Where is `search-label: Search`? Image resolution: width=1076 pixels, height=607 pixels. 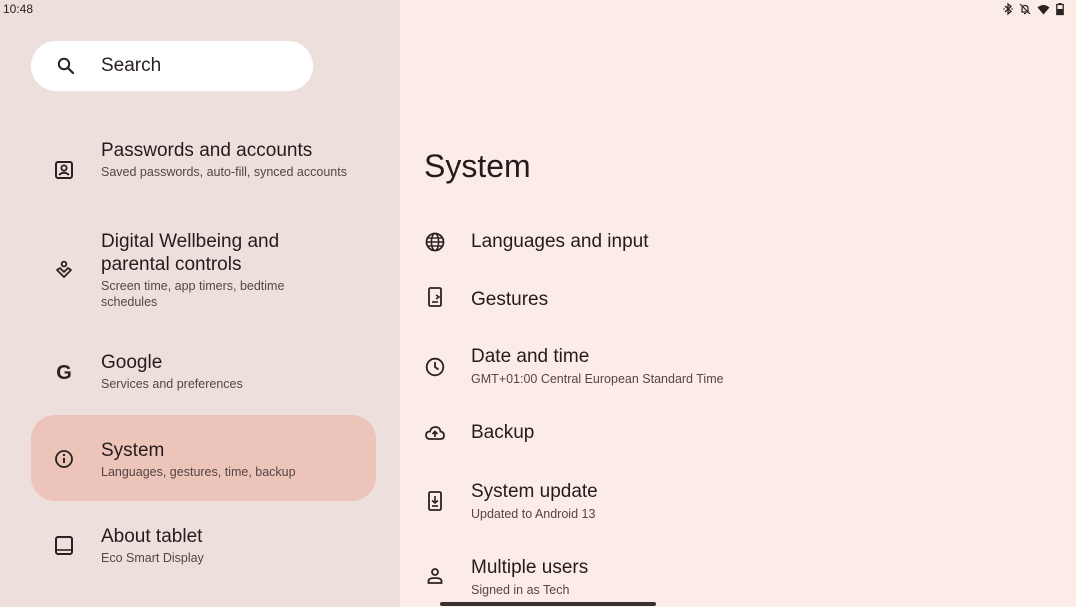
search-label: Search is located at coordinates (131, 65).